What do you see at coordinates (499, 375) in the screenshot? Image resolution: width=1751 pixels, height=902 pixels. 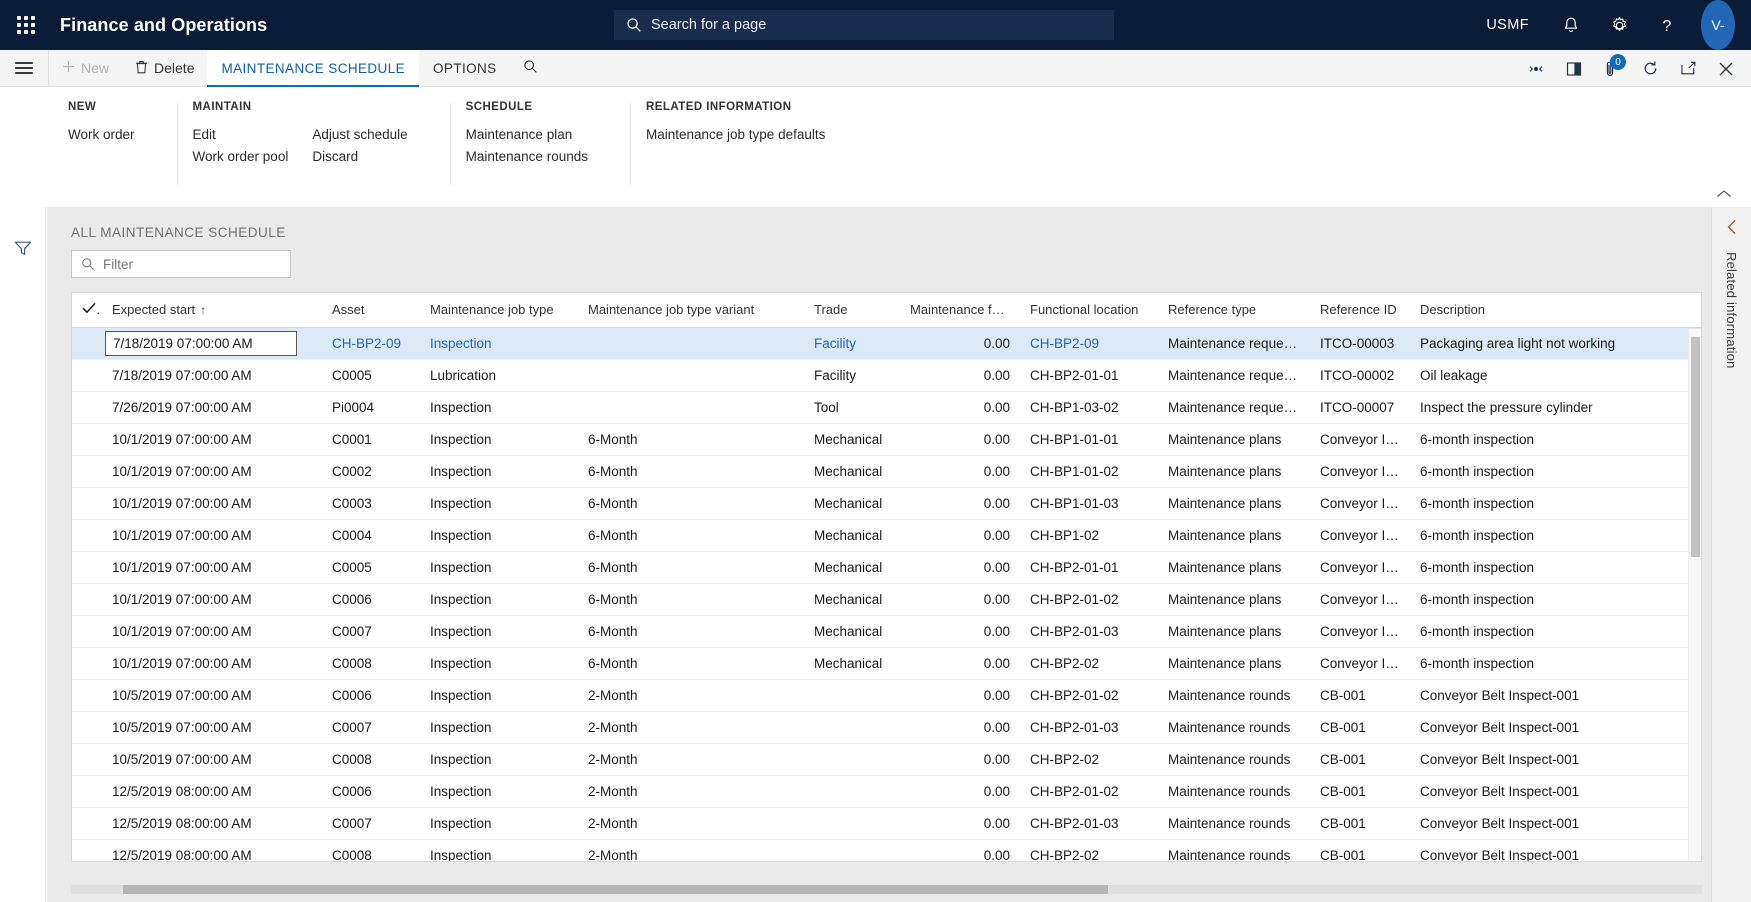 I see `cell-maintenance-job-type: Lubrication` at bounding box center [499, 375].